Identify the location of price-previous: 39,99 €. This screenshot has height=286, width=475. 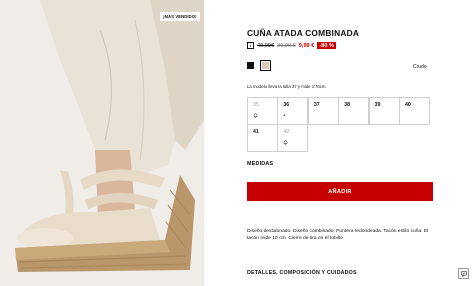
(286, 45).